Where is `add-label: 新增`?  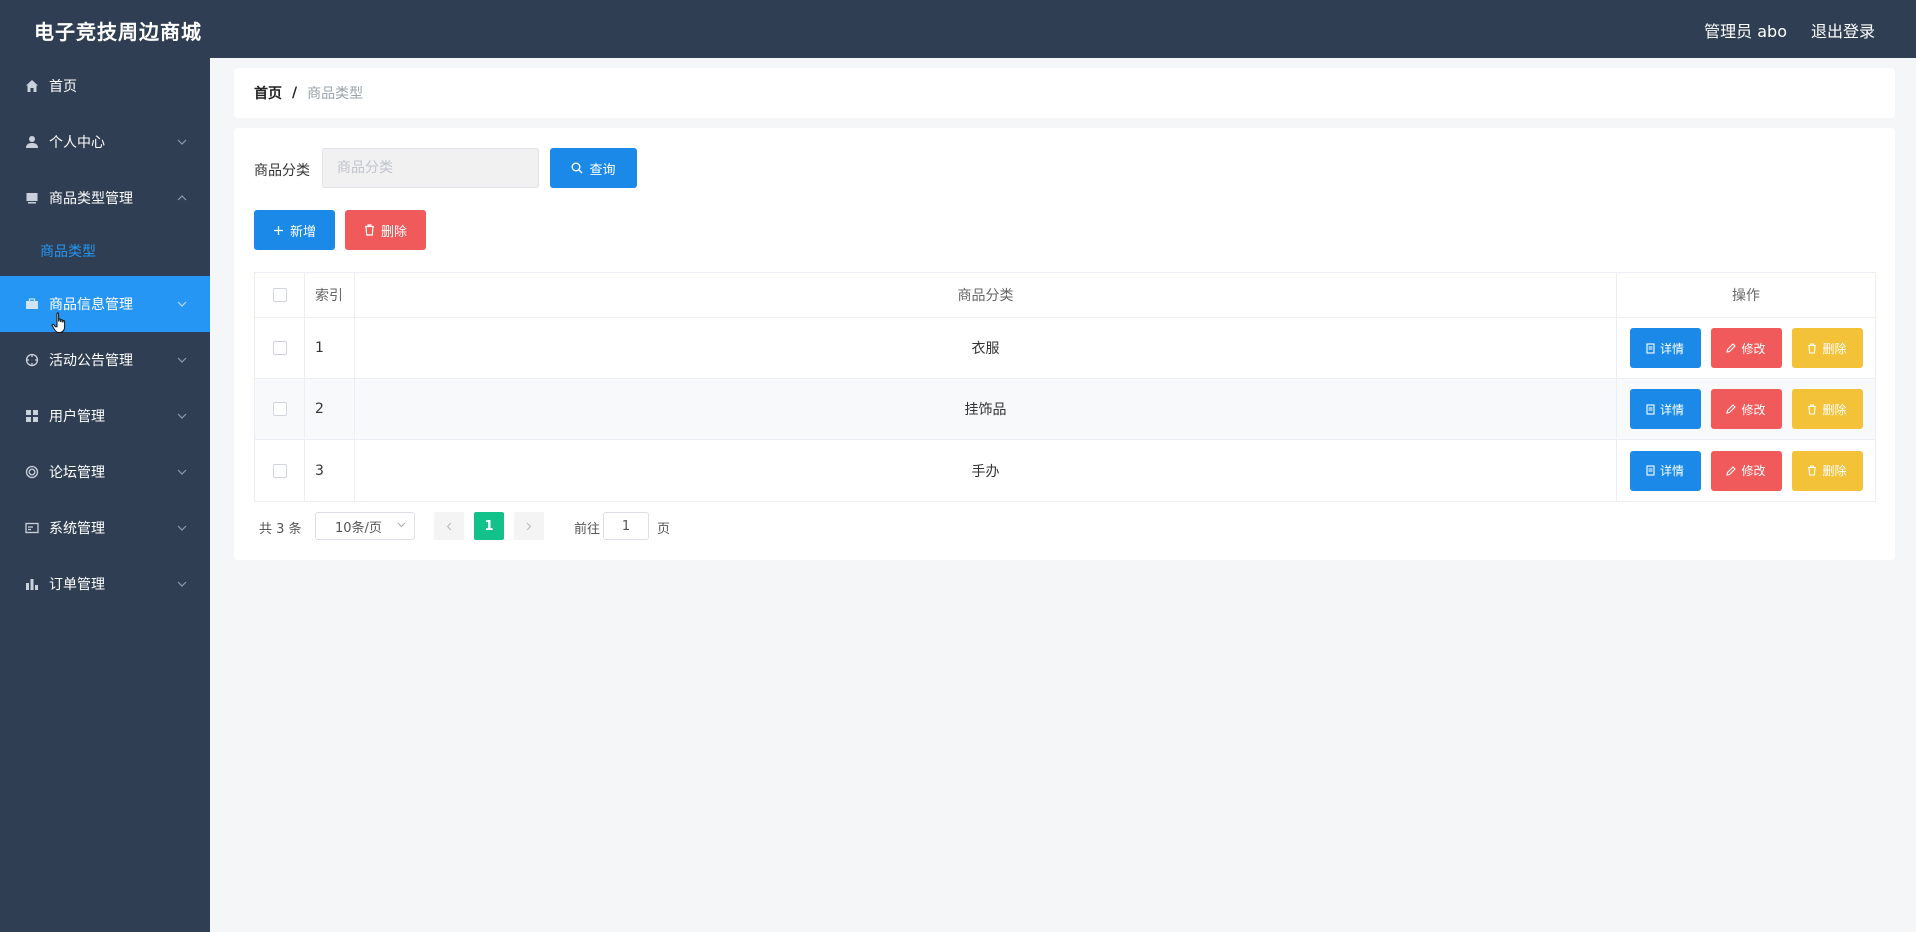 add-label: 新增 is located at coordinates (302, 232).